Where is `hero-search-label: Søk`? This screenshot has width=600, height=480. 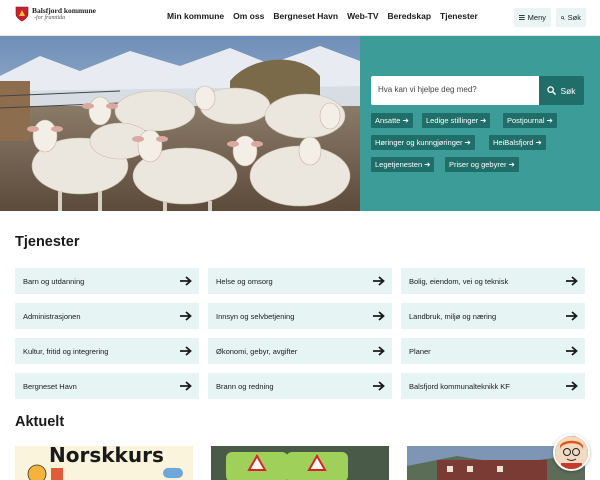
hero-search-label: Søk is located at coordinates (568, 90).